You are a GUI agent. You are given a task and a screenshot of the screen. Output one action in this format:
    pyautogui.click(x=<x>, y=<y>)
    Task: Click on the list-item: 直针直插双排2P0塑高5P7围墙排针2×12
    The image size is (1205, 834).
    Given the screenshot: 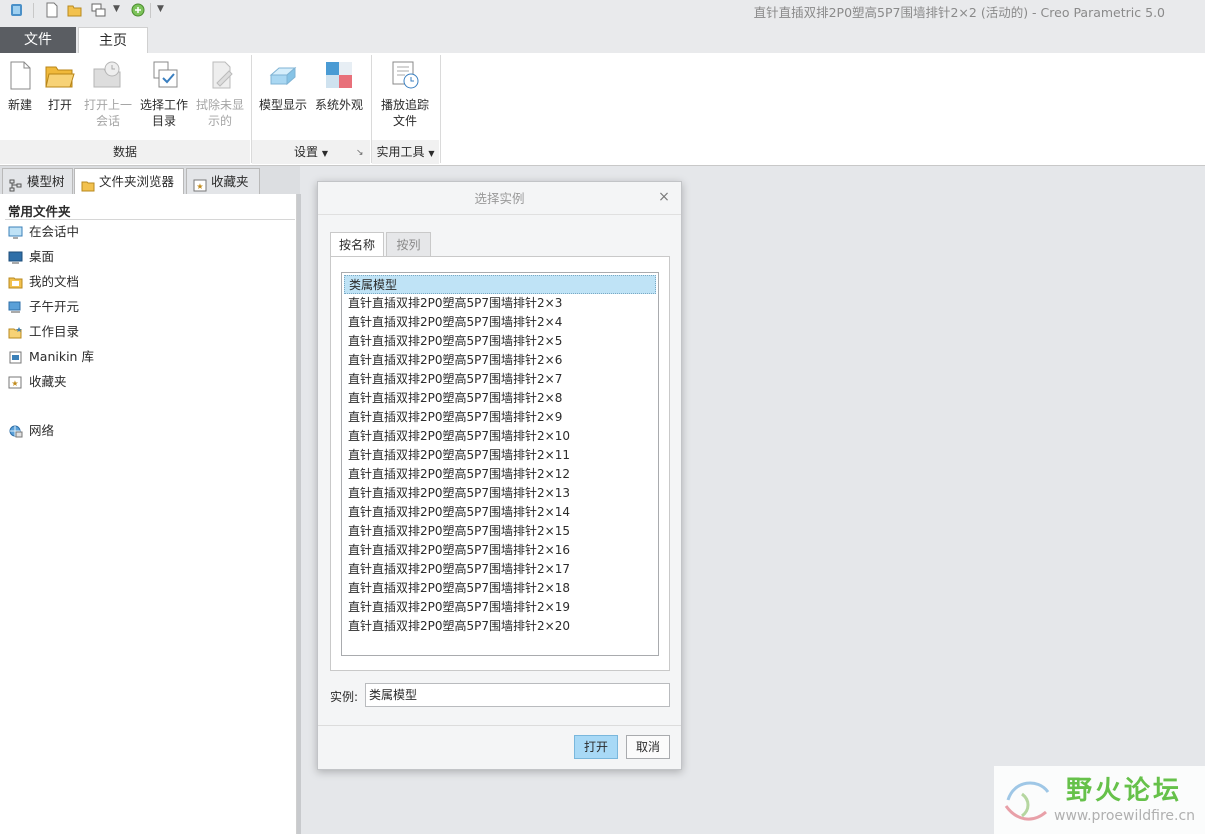 What is the action you would take?
    pyautogui.click(x=500, y=474)
    